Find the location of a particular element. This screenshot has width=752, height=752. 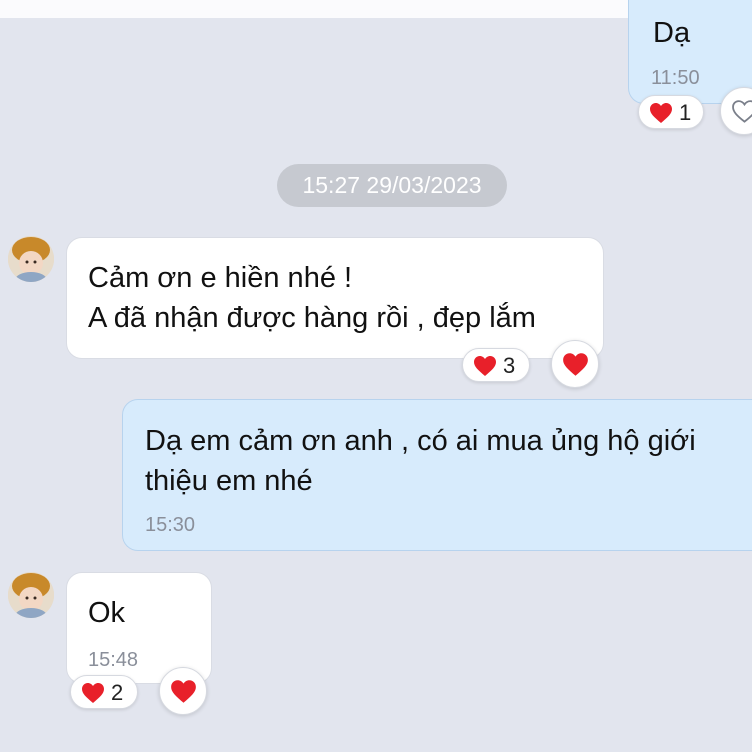

reaction-summary: 2 is located at coordinates (104, 692).